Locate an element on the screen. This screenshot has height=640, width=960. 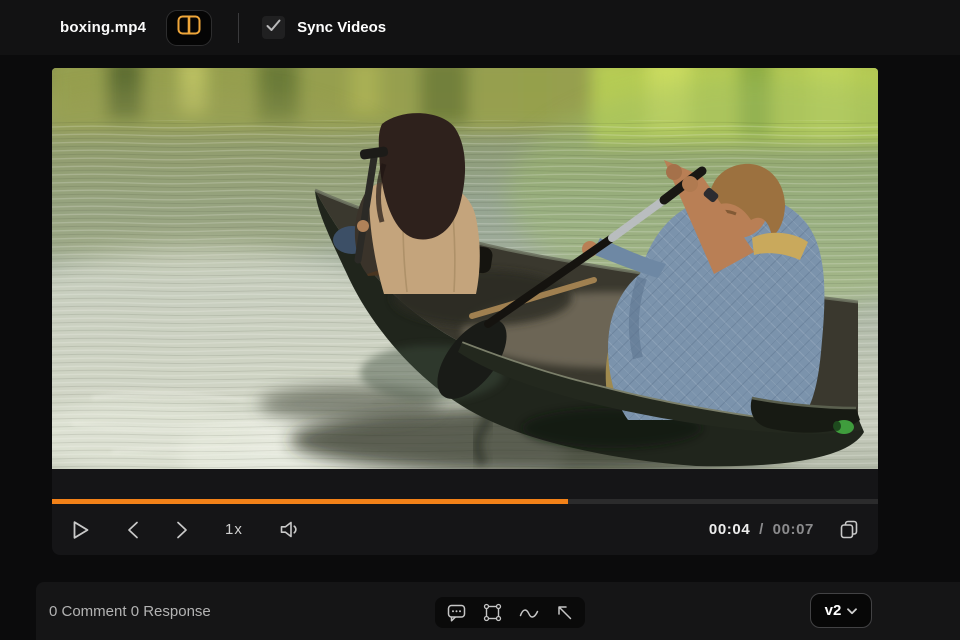
current-time: 00:04 is located at coordinates (729, 529).